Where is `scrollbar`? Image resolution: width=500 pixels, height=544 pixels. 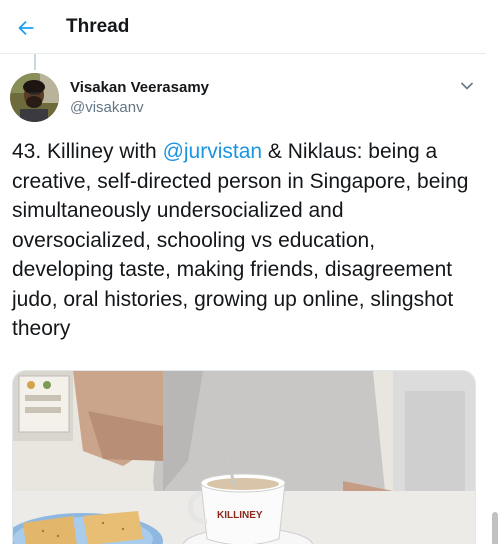 scrollbar is located at coordinates (495, 272).